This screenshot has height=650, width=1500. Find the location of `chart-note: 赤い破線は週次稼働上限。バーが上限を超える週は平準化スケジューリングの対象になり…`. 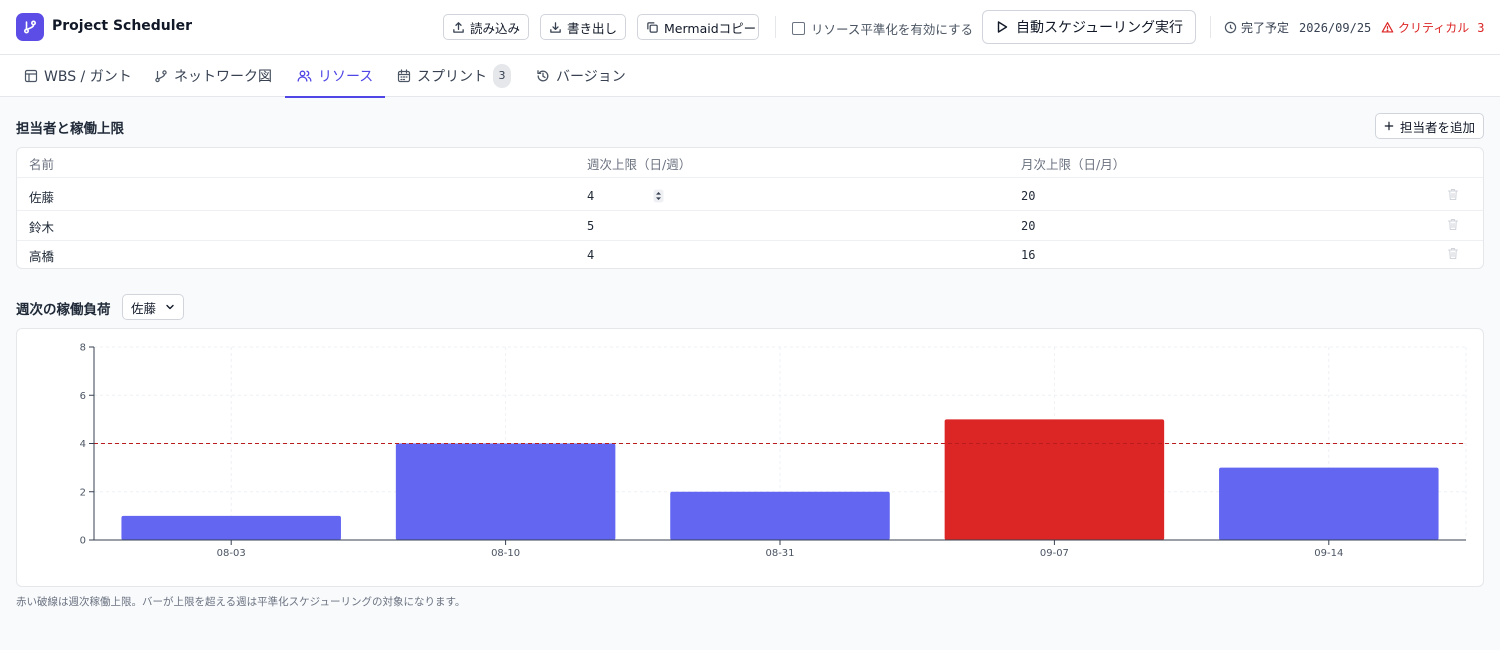

chart-note: 赤い破線は週次稼働上限。バーが上限を超える週は平準化スケジューリングの対象になり… is located at coordinates (241, 602).